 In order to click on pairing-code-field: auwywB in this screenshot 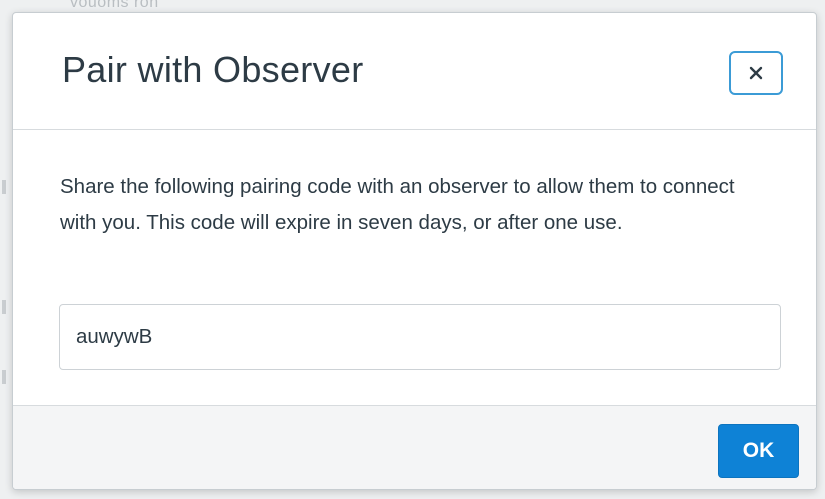, I will do `click(420, 337)`.